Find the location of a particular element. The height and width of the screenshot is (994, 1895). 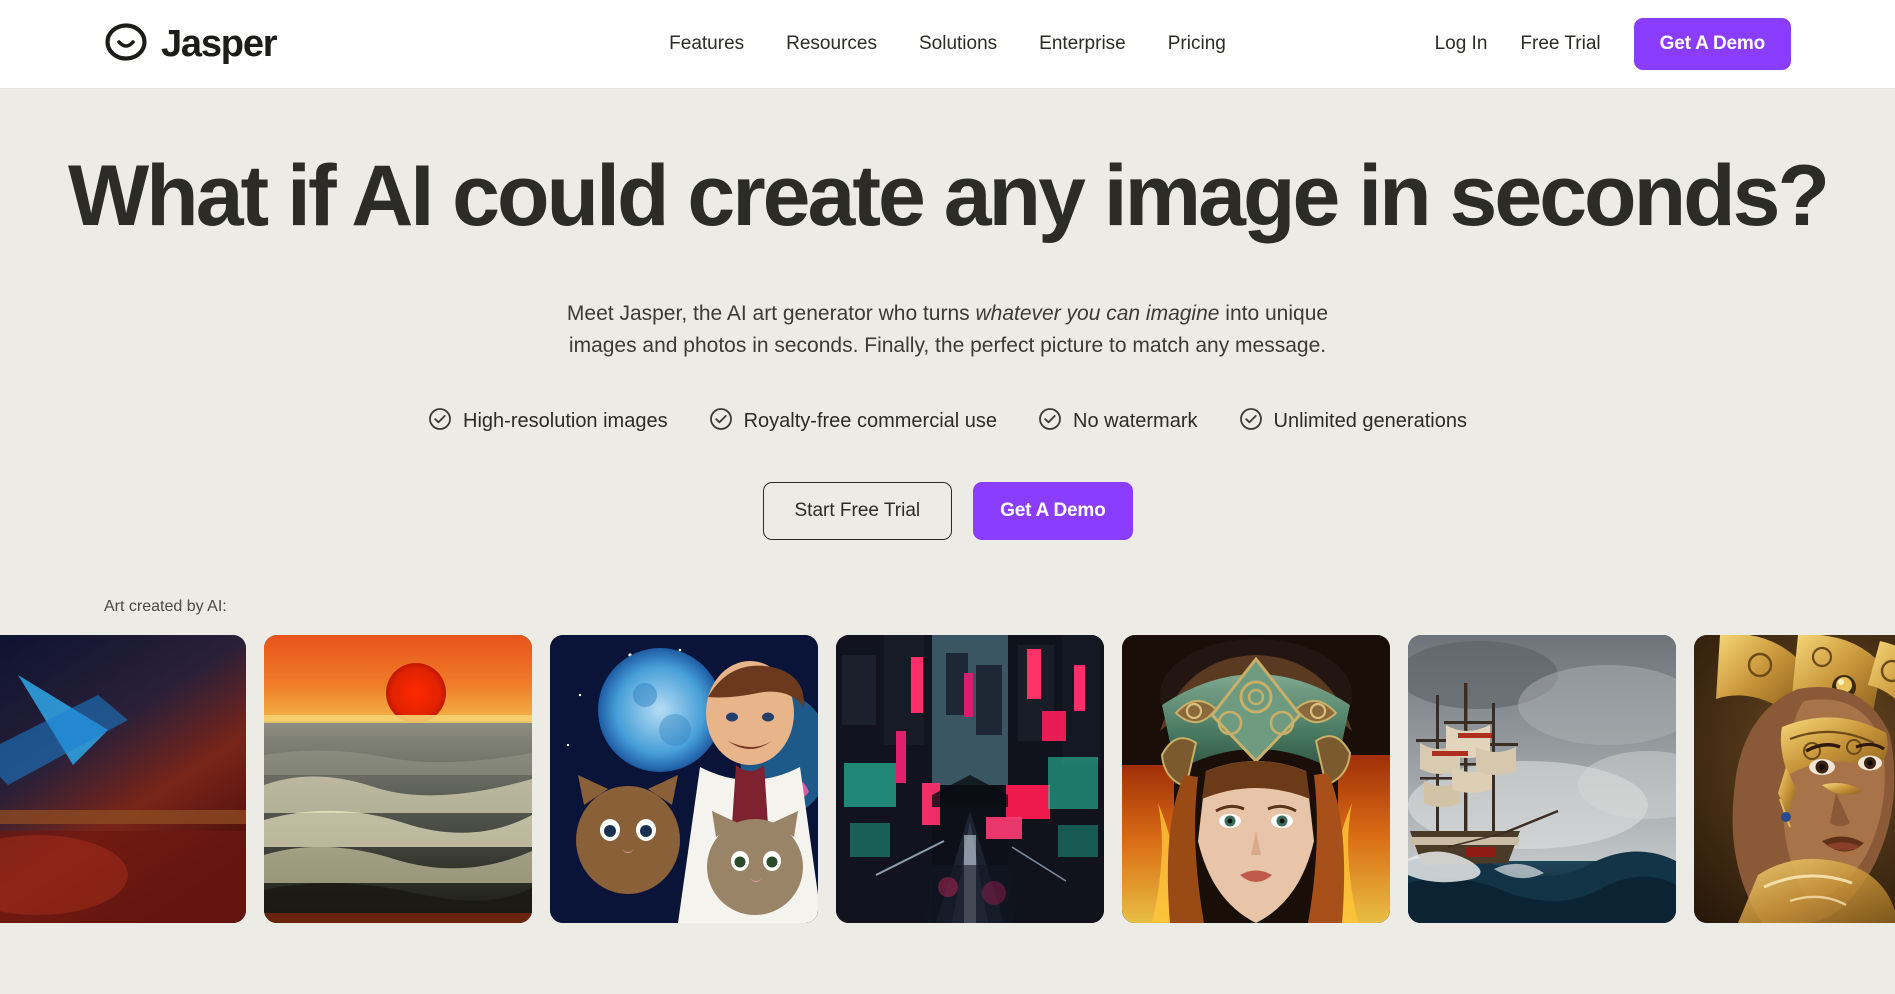

gallery-caption: Art created by AI: is located at coordinates (165, 606).